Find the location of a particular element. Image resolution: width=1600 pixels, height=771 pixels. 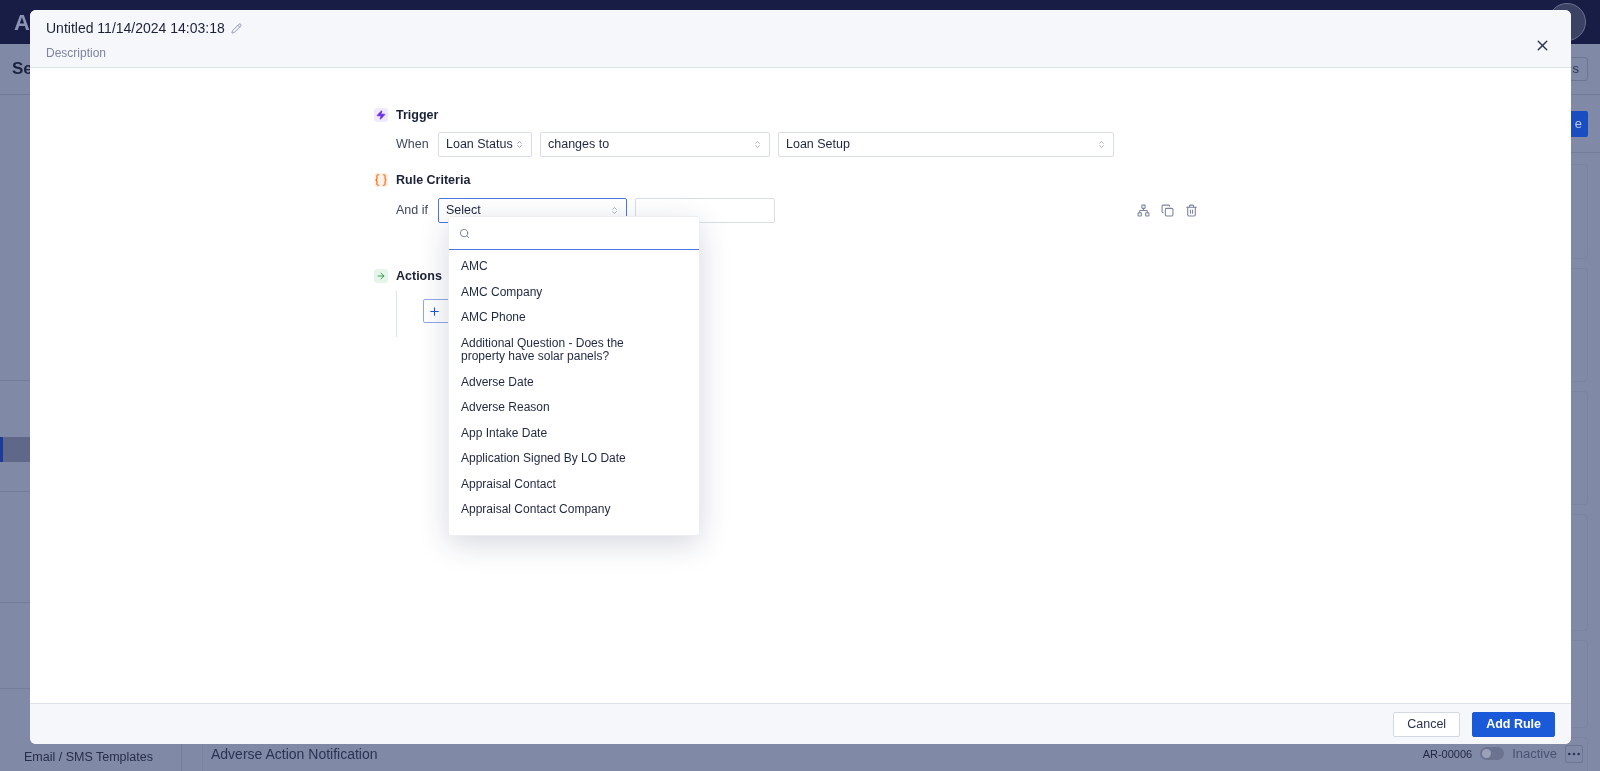

modal-title: Untitled 11/14/2024 14:03:18 is located at coordinates (135, 28).